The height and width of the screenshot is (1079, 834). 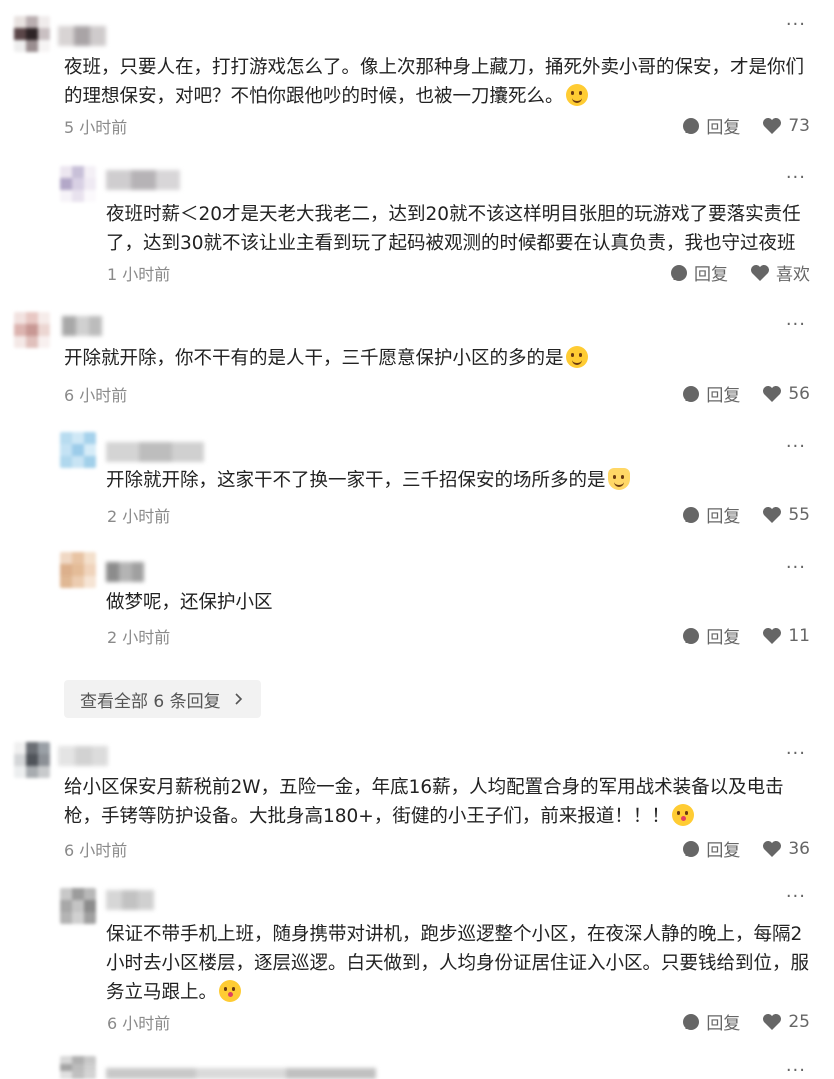 What do you see at coordinates (576, 95) in the screenshot?
I see `laugh-cry-emoji-icon` at bounding box center [576, 95].